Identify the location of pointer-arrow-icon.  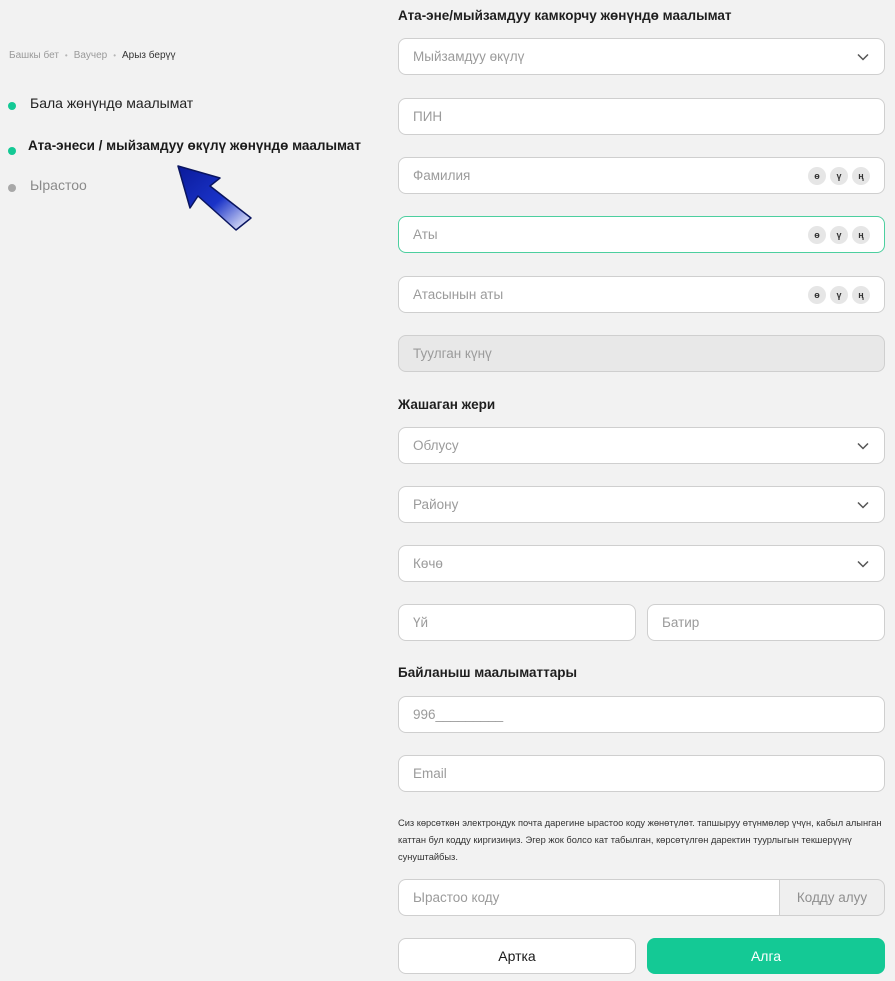
(214, 198).